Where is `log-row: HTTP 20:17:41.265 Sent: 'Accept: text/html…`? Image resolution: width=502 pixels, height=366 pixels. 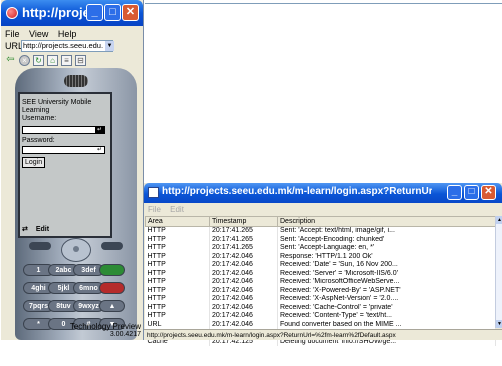 log-row: HTTP 20:17:41.265 Sent: 'Accept: text/html… is located at coordinates (320, 231).